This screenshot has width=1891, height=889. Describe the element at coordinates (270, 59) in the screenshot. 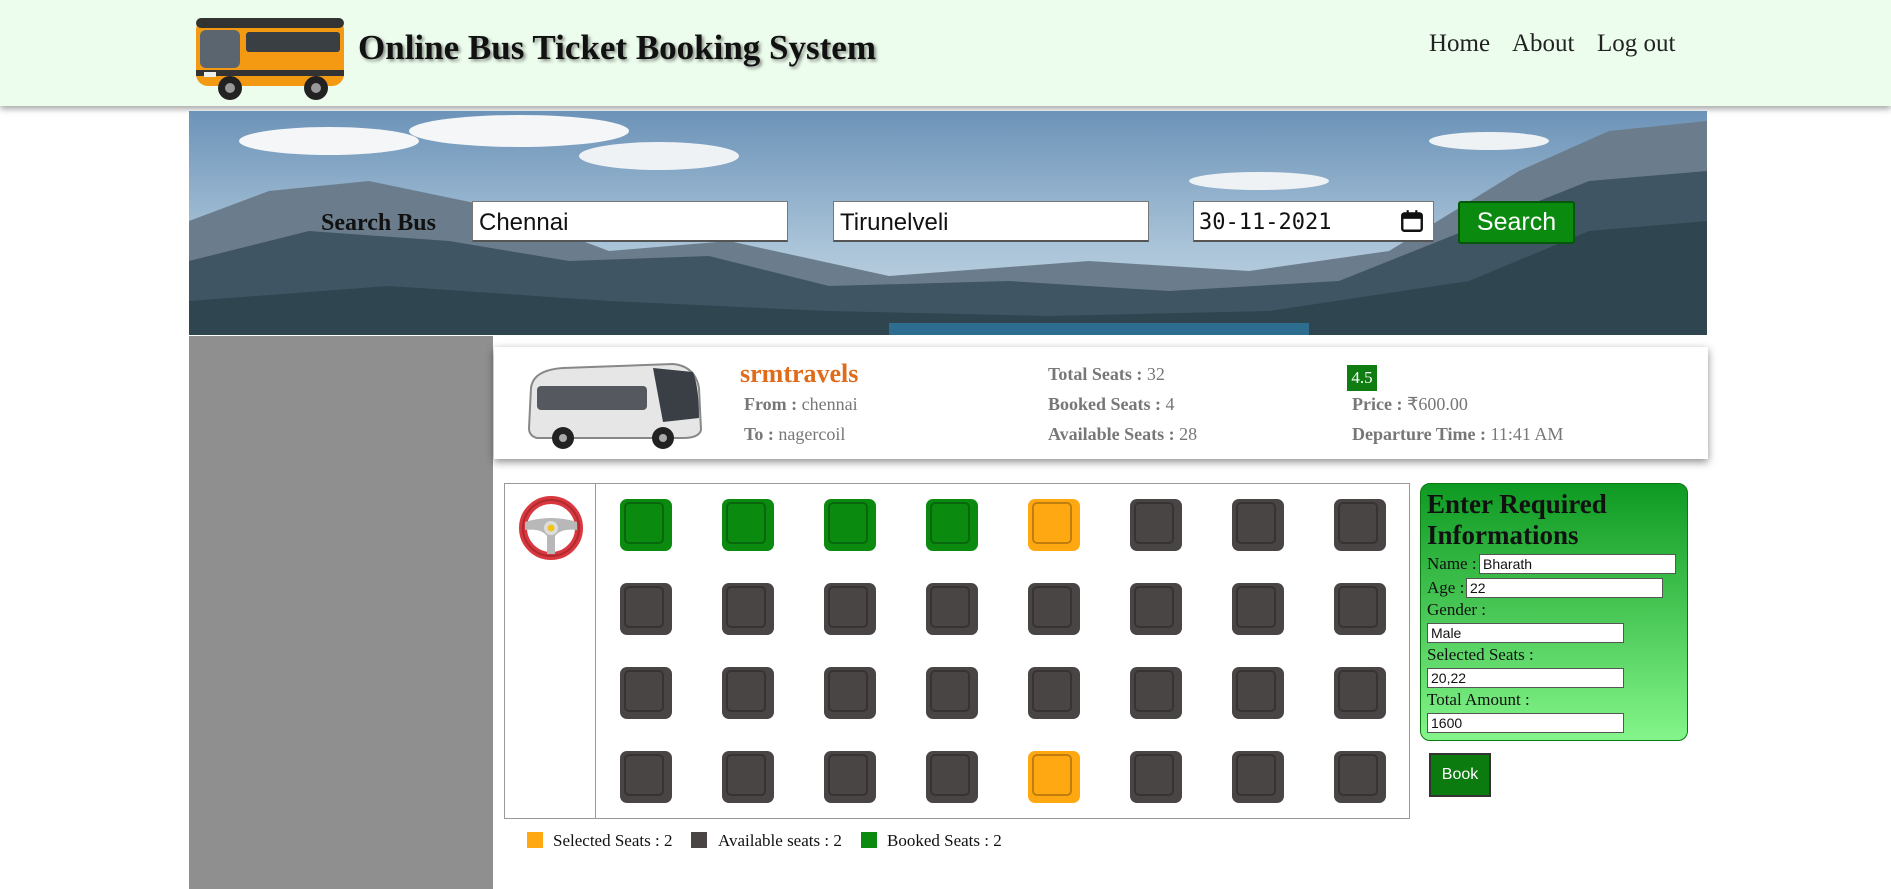

I see `bus-logo-icon` at that location.